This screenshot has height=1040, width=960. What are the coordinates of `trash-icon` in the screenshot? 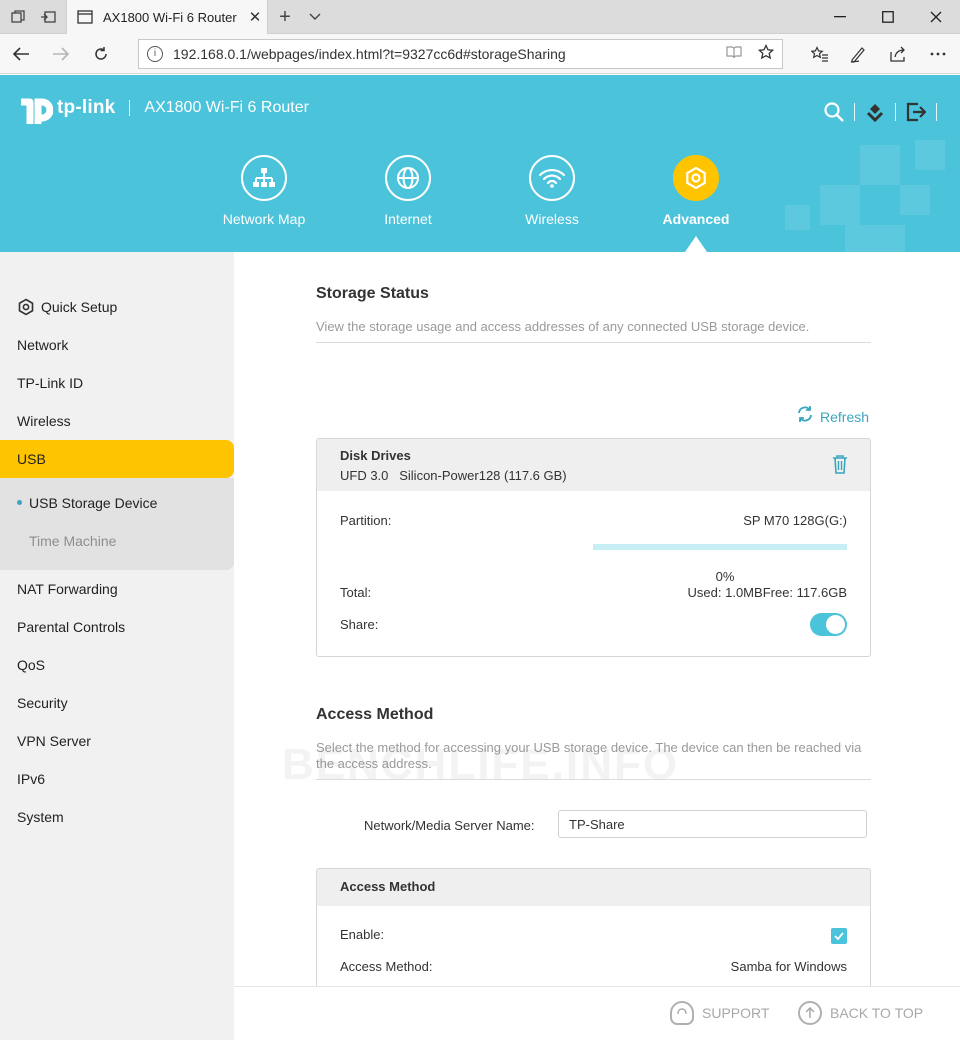 It's located at (840, 464).